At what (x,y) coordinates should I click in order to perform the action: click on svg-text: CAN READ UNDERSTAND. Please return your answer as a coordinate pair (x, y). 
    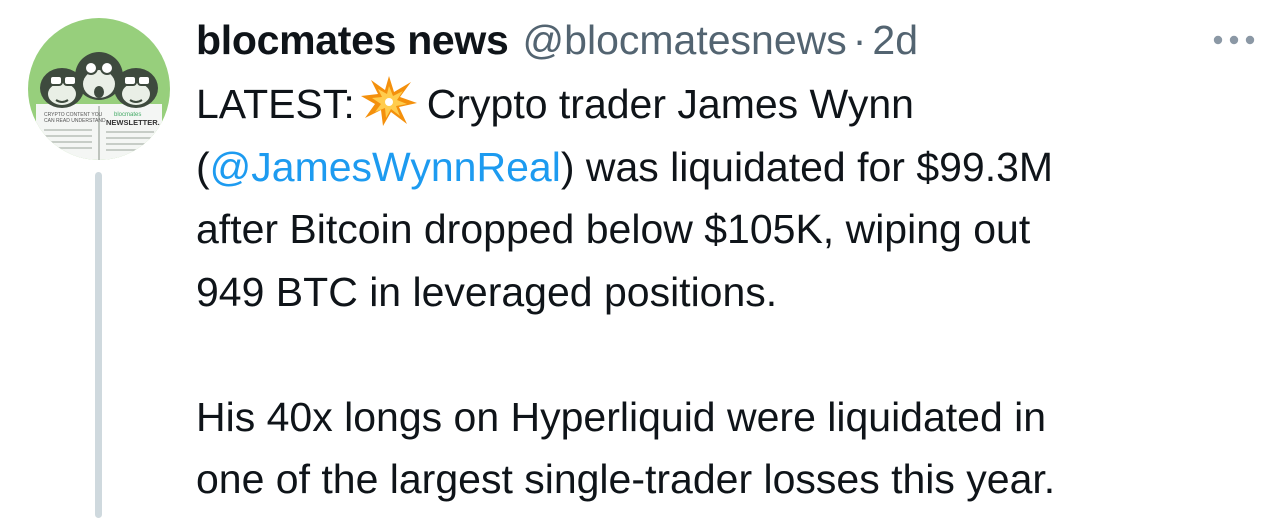
    Looking at the image, I should click on (75, 121).